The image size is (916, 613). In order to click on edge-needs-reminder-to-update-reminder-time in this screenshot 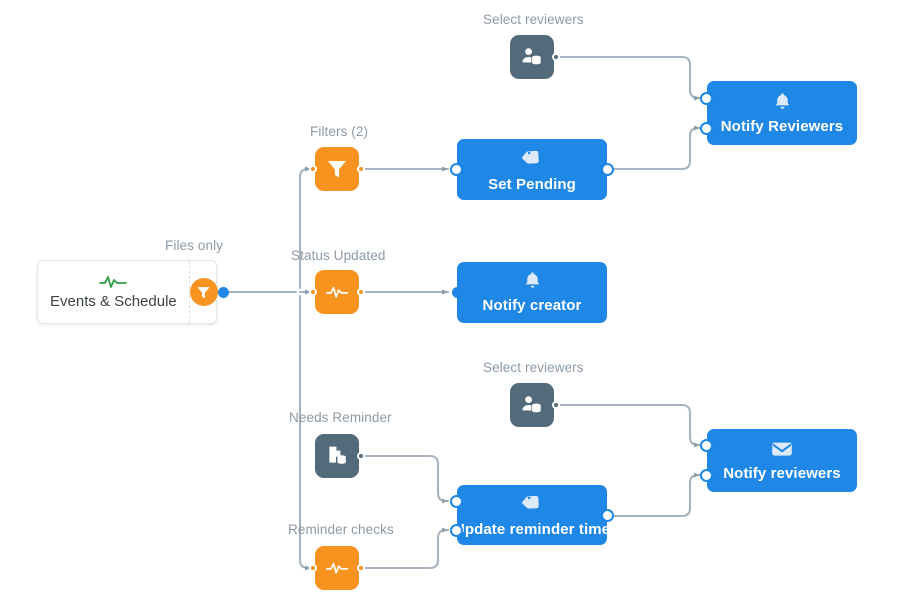, I will do `click(404, 479)`.